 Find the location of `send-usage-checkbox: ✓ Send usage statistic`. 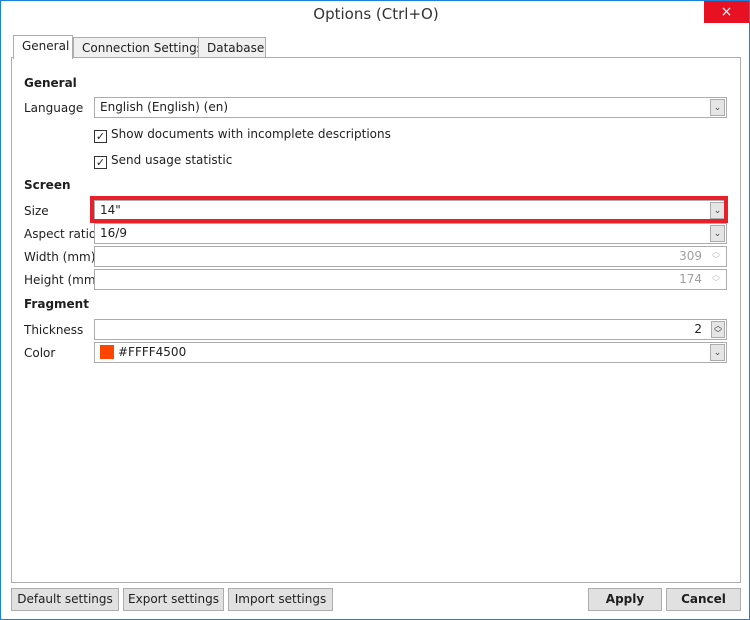

send-usage-checkbox: ✓ Send usage statistic is located at coordinates (163, 161).